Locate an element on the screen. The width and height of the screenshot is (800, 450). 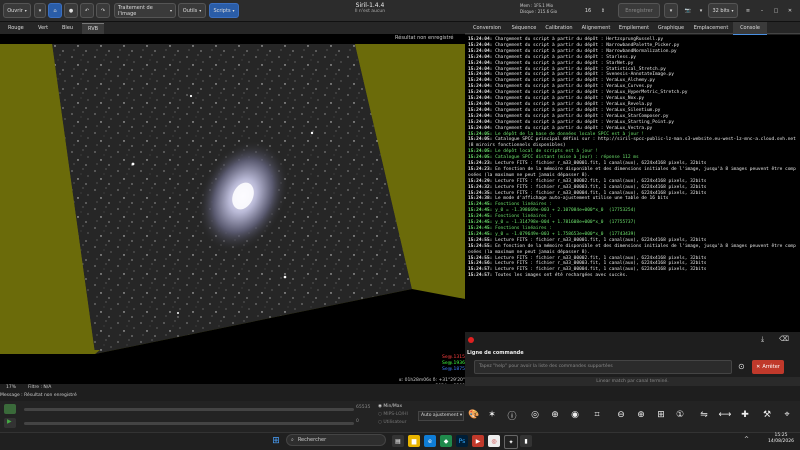
bits-label: 32 bits is located at coordinates (721, 10).